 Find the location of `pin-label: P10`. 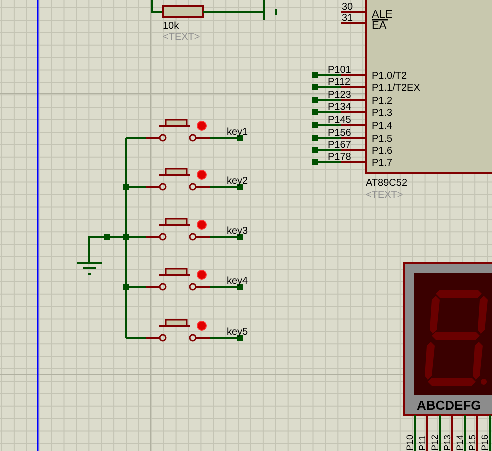

pin-label: P10 is located at coordinates (410, 442).